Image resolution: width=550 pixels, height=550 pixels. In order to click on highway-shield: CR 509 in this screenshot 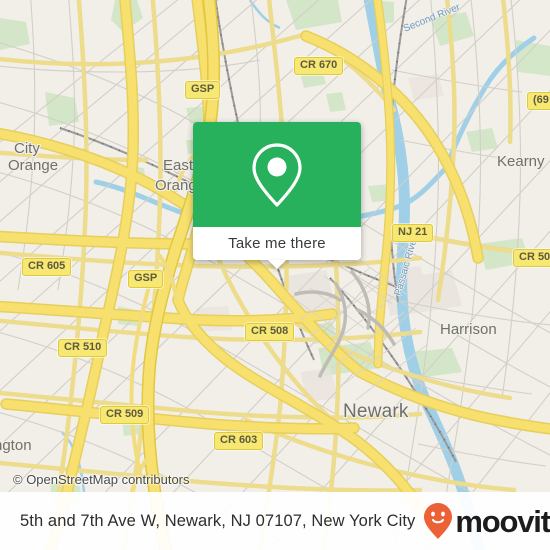, I will do `click(125, 415)`.